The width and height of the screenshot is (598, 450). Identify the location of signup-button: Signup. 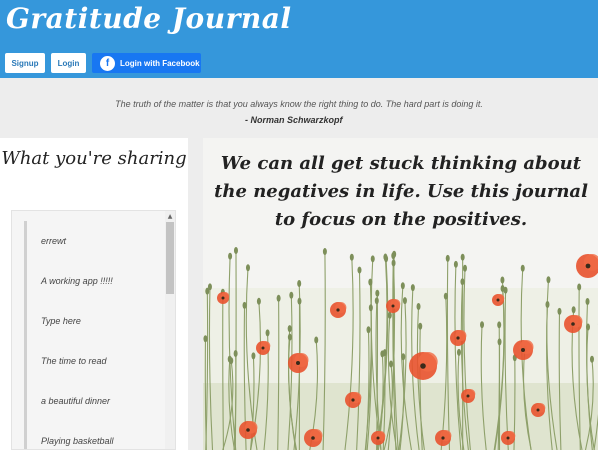
(25, 63).